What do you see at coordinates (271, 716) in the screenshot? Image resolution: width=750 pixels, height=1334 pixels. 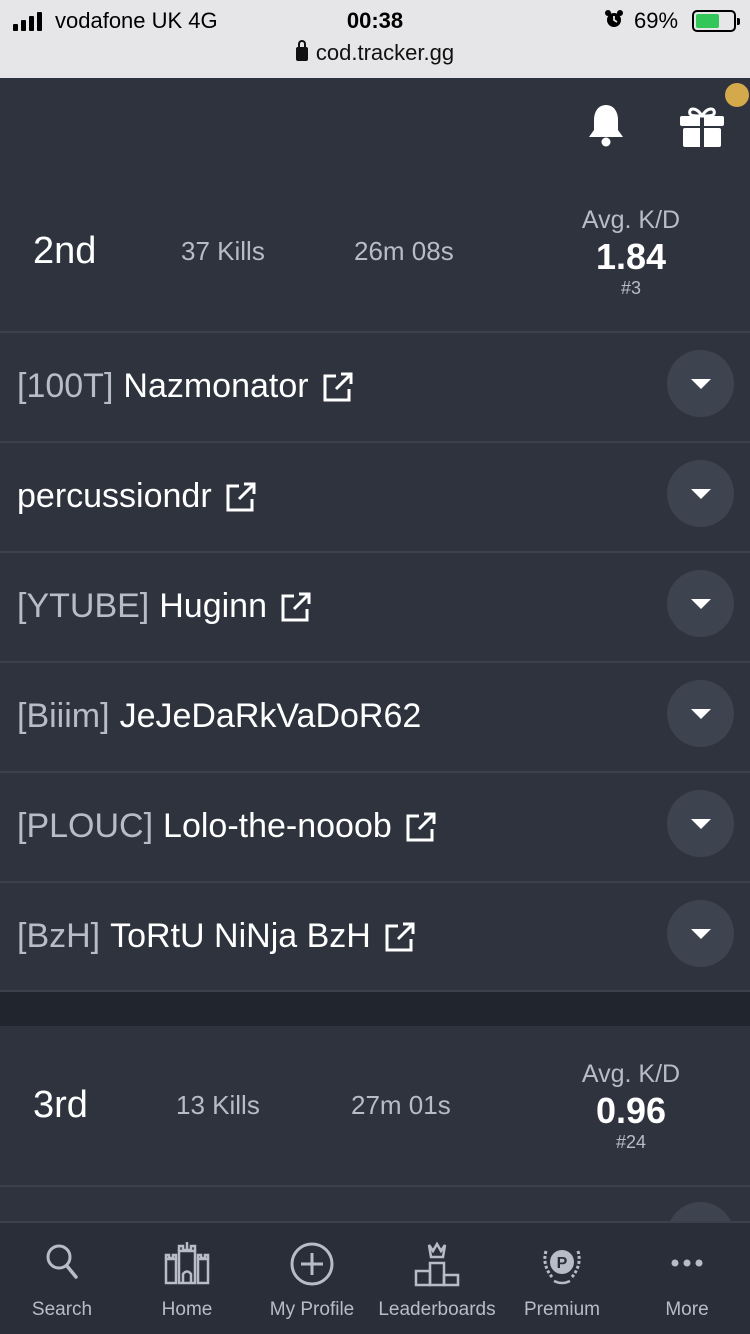 I see `gamertag: JeJeDaRkVaDoR62` at bounding box center [271, 716].